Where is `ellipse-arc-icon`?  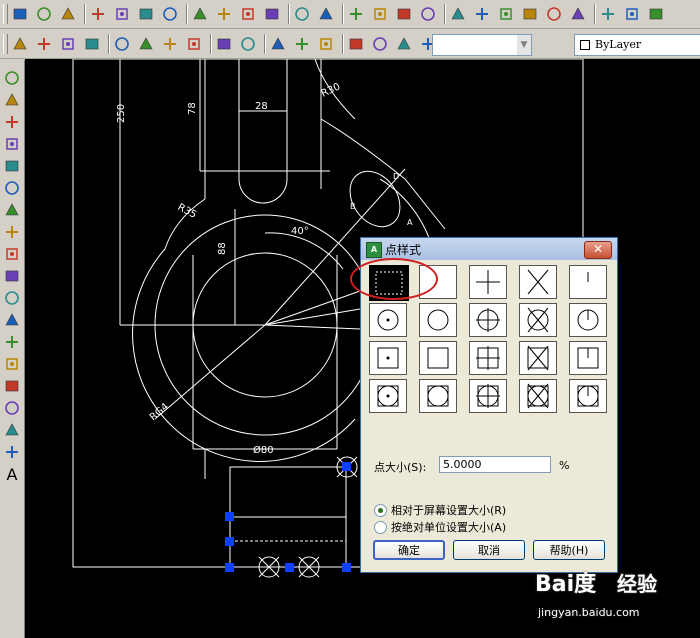
ellipse-arc-icon is located at coordinates (12, 298).